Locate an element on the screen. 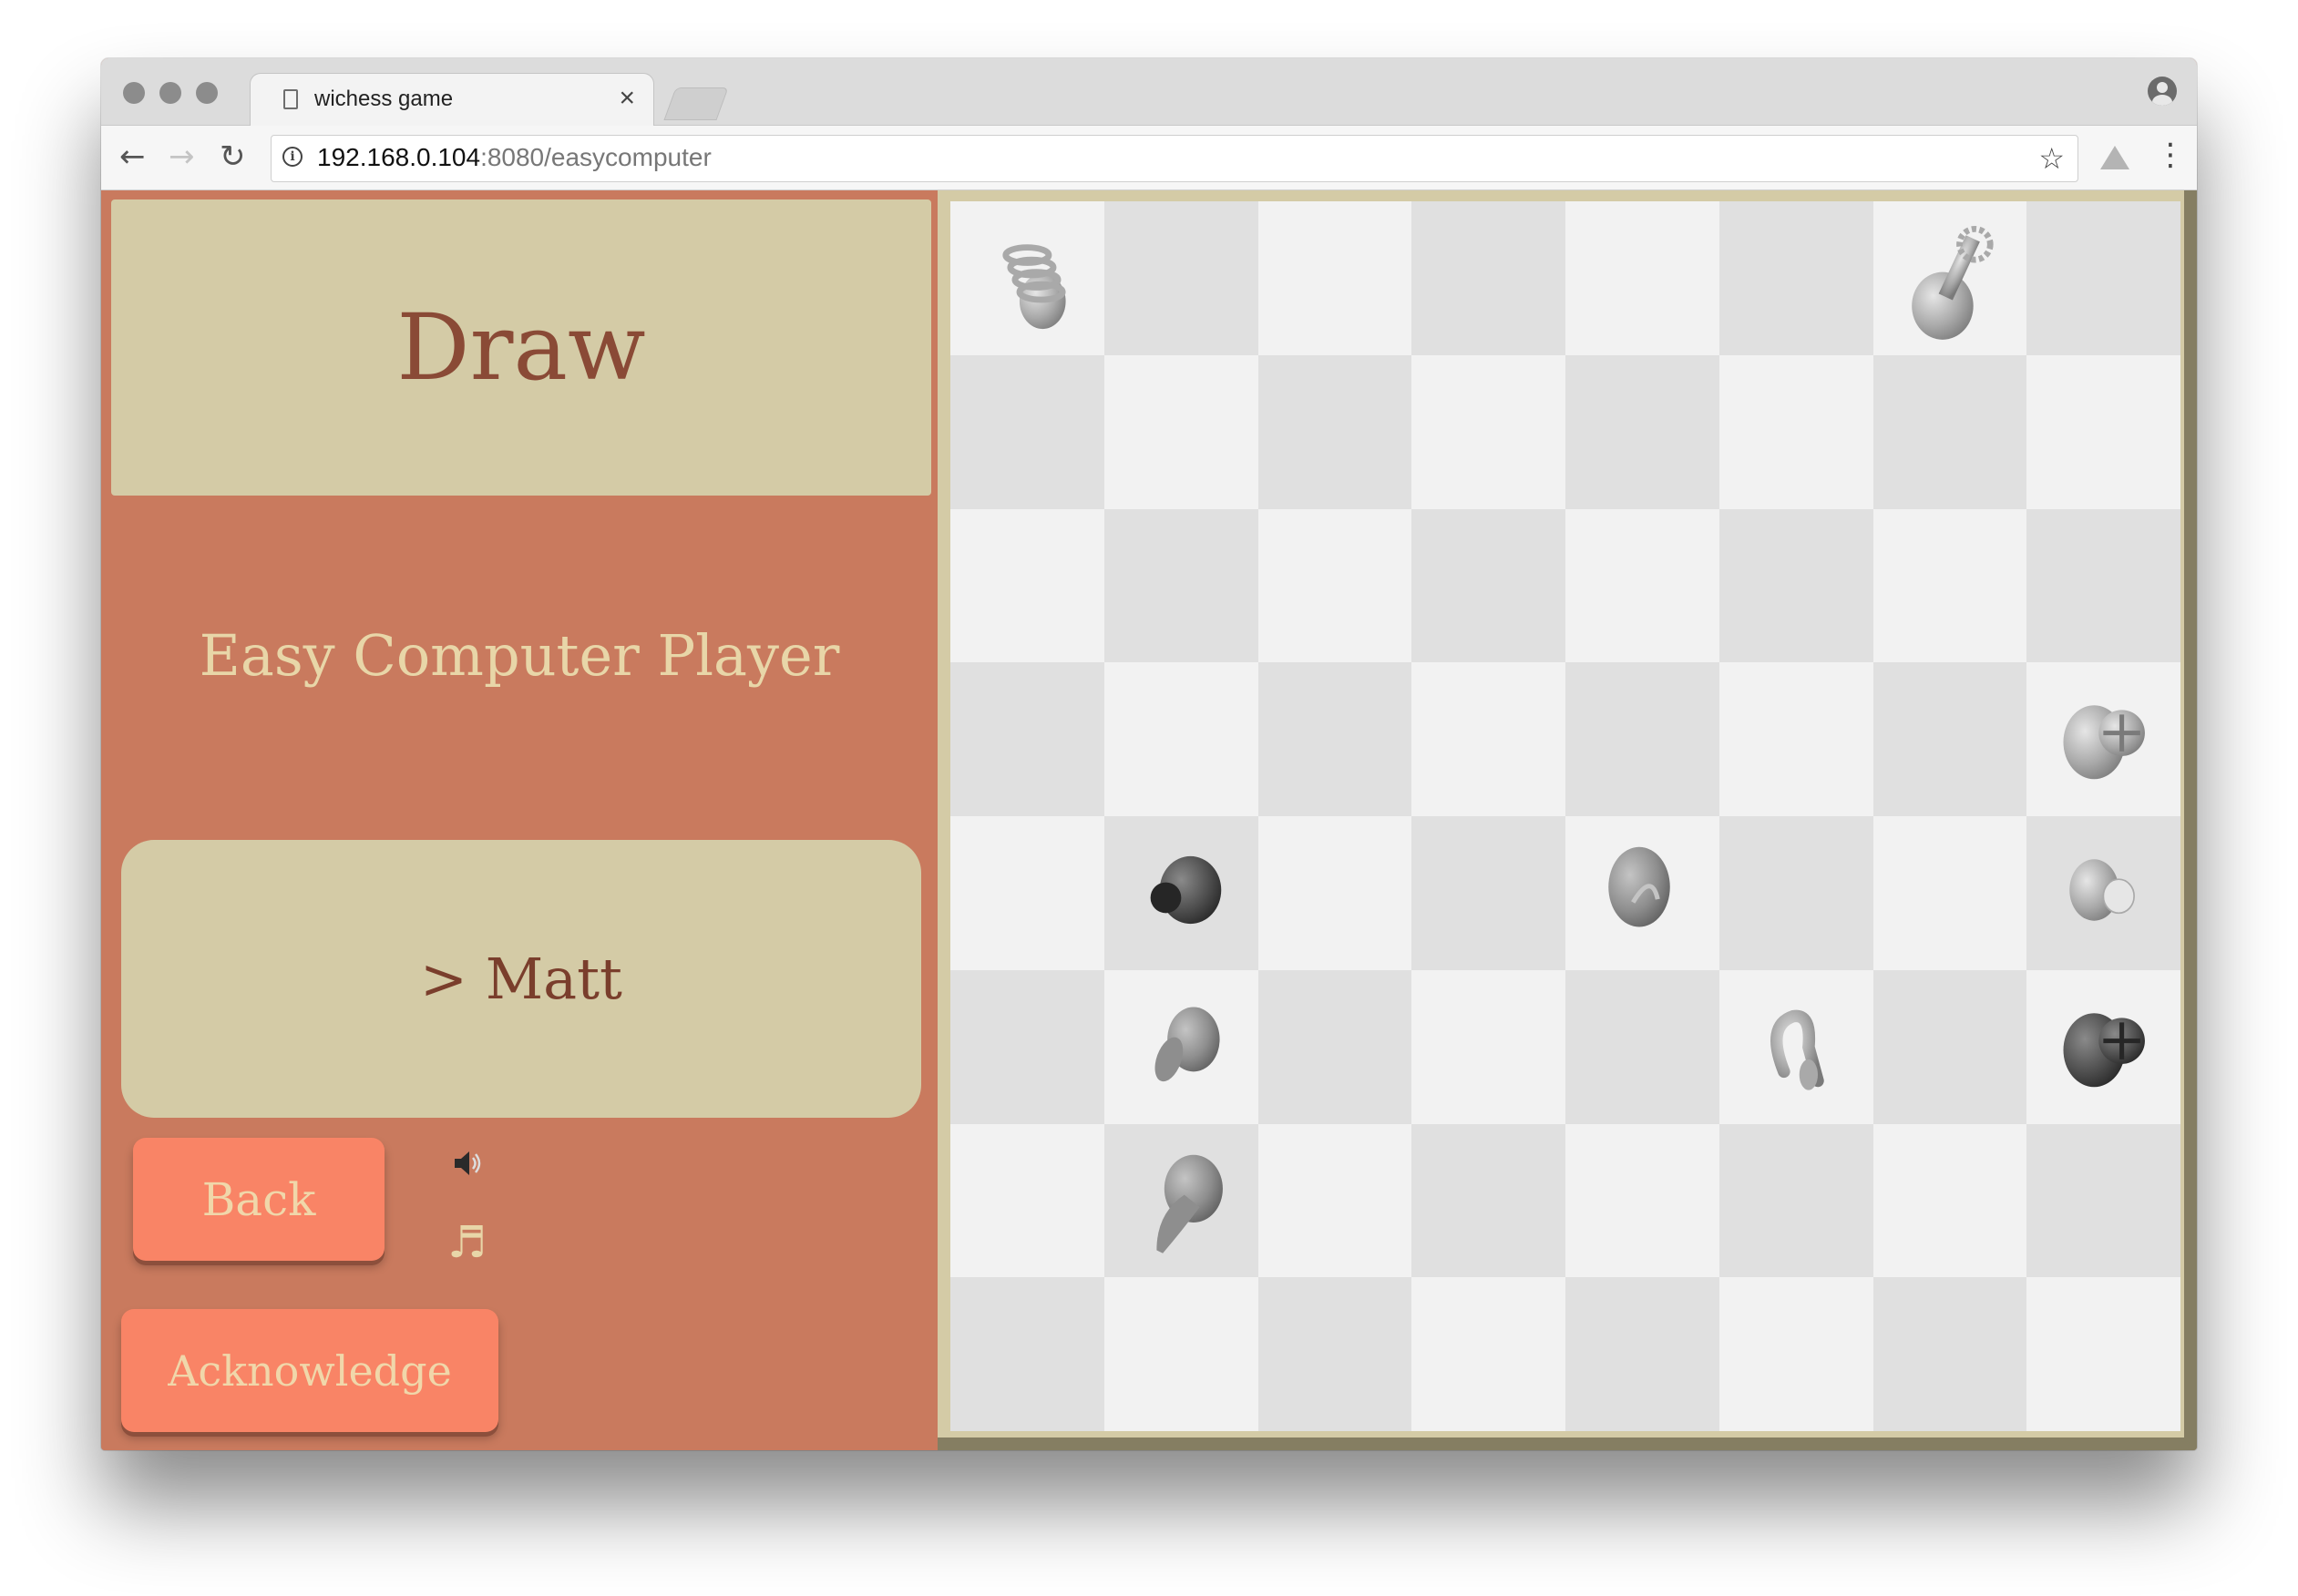 The height and width of the screenshot is (1596, 2298). browser-menu-icon: ⋮ is located at coordinates (2170, 155).